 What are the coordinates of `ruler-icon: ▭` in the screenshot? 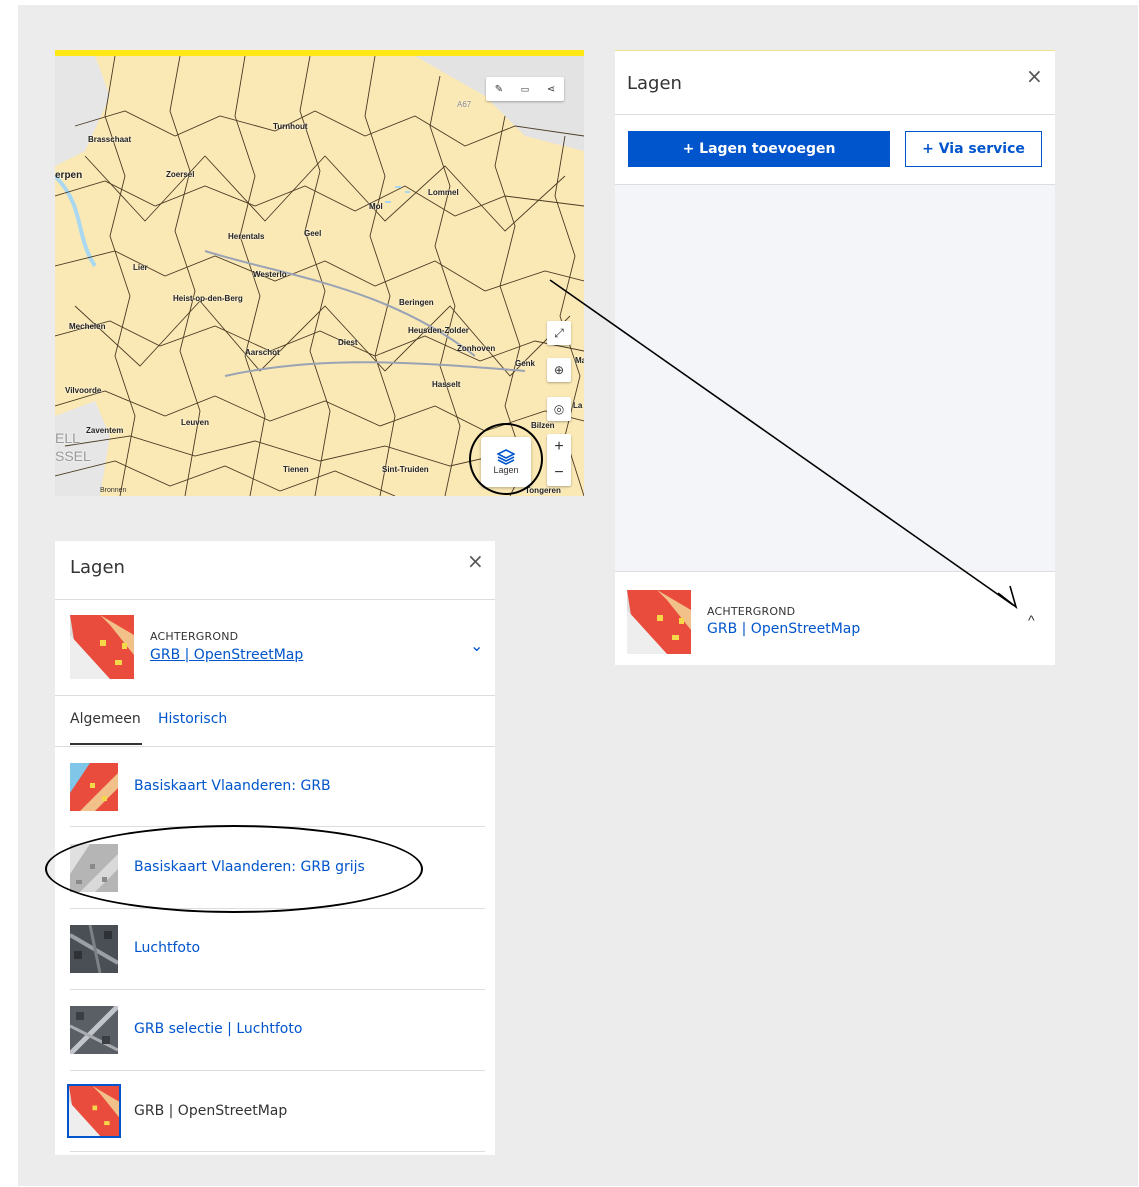 It's located at (525, 89).